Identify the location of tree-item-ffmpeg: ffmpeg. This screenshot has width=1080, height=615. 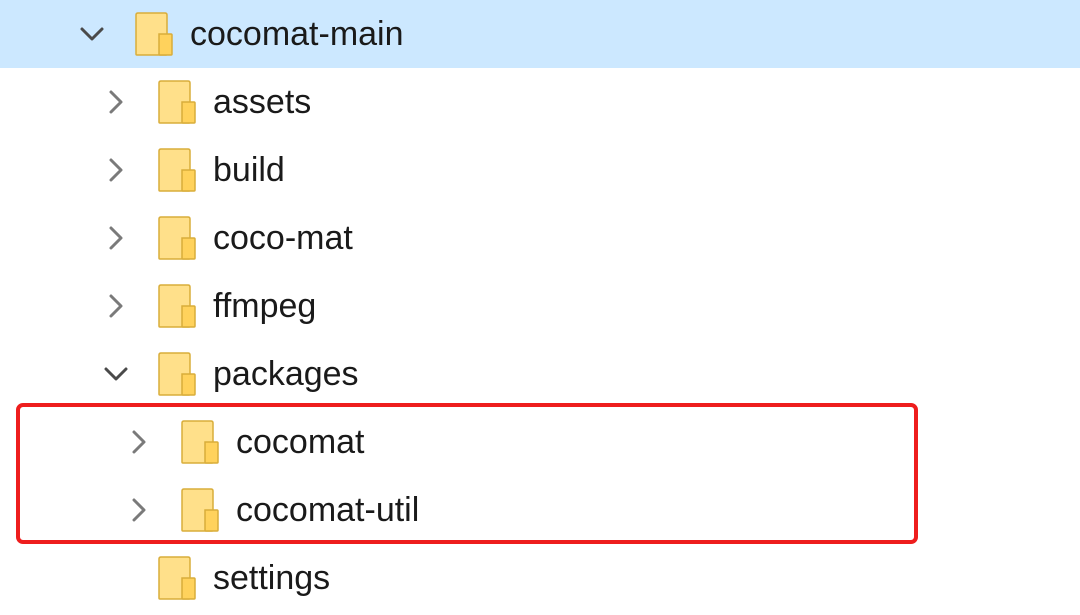
(540, 306).